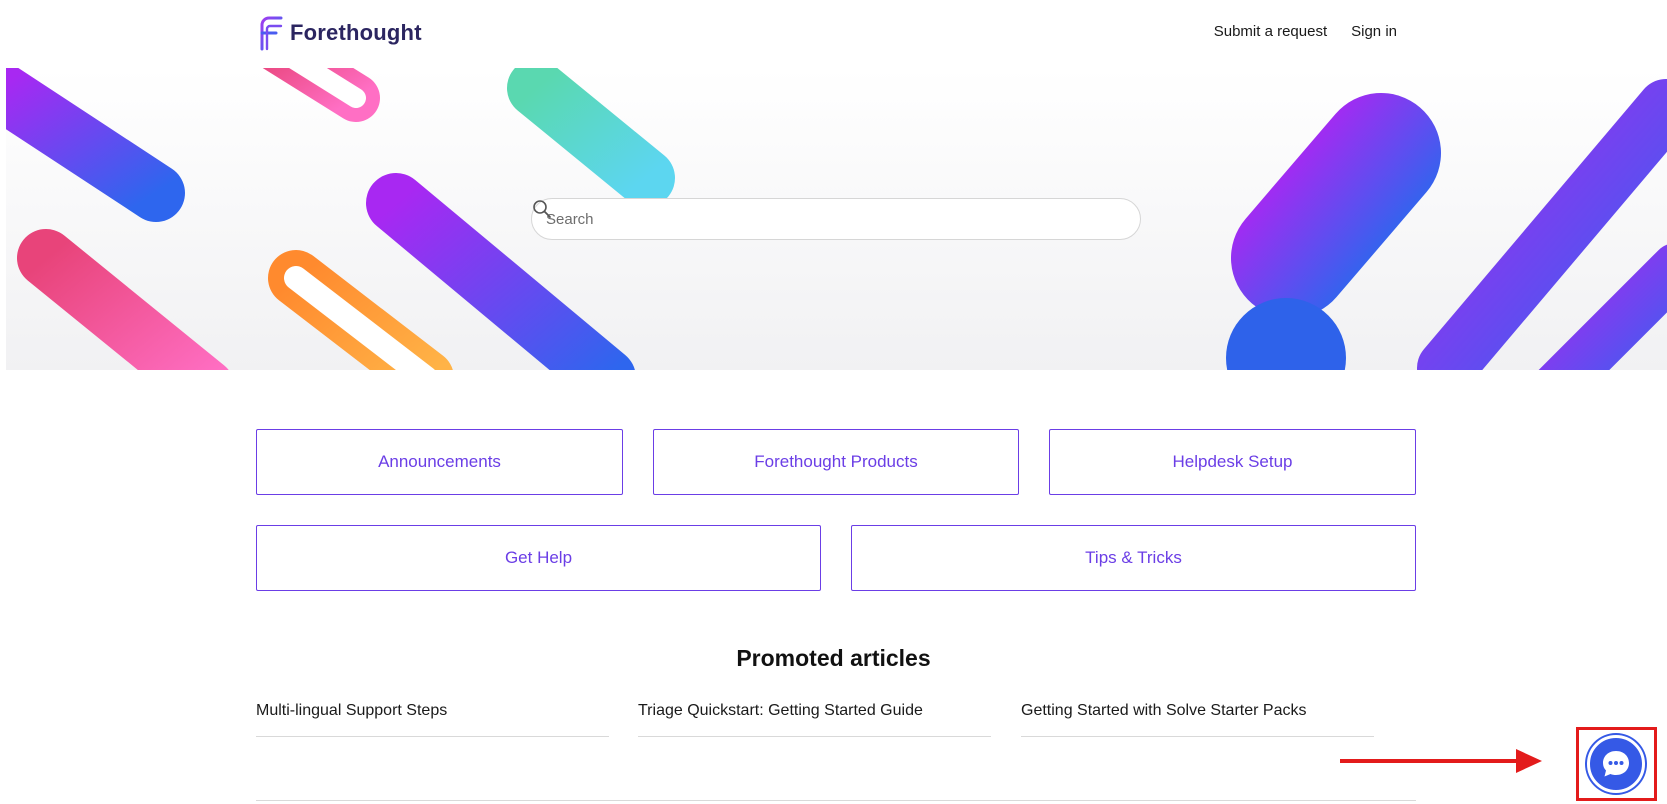 The width and height of the screenshot is (1667, 804). Describe the element at coordinates (356, 32) in the screenshot. I see `brand-name: Forethought` at that location.